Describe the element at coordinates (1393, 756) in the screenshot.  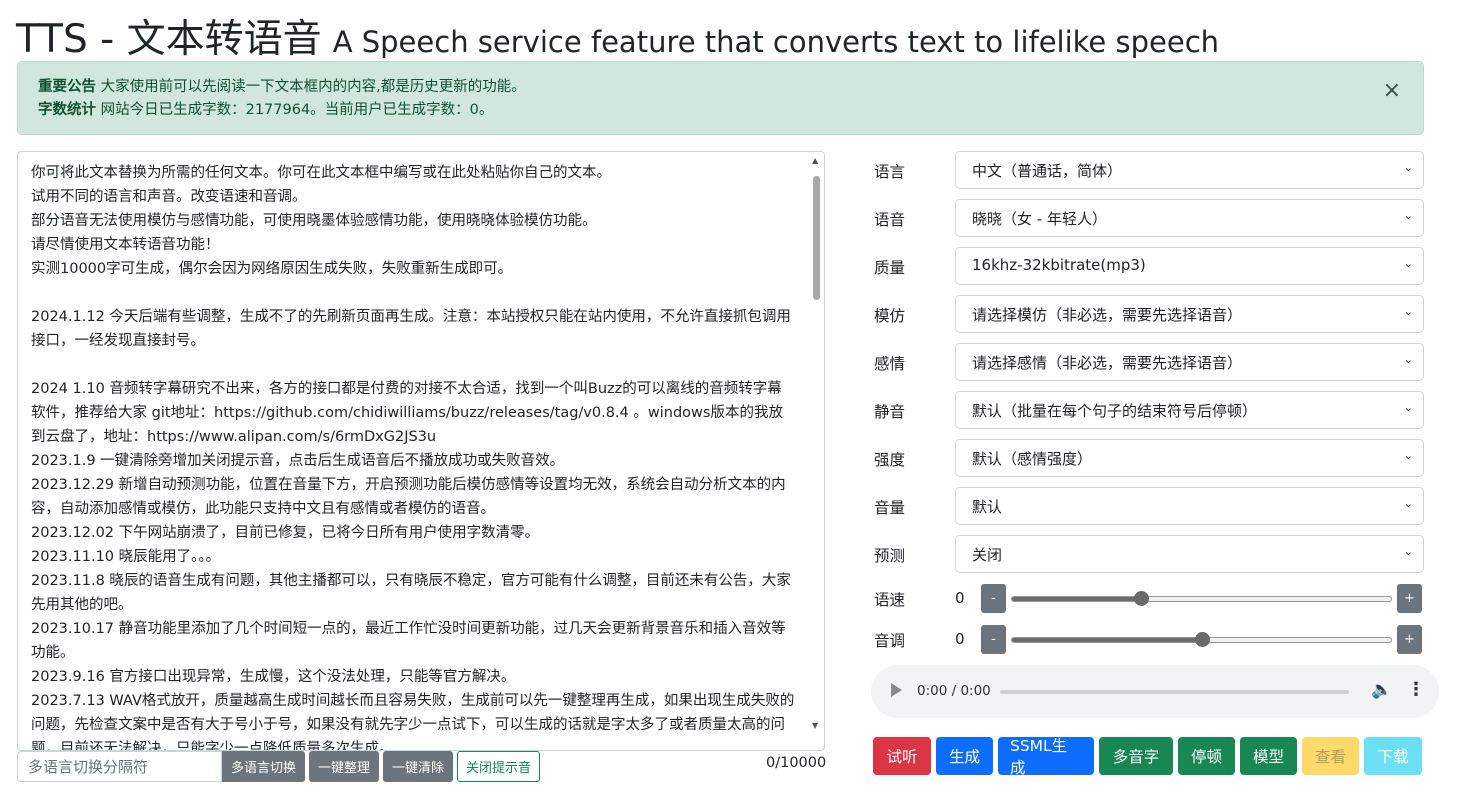
I see `download-button: 下载` at that location.